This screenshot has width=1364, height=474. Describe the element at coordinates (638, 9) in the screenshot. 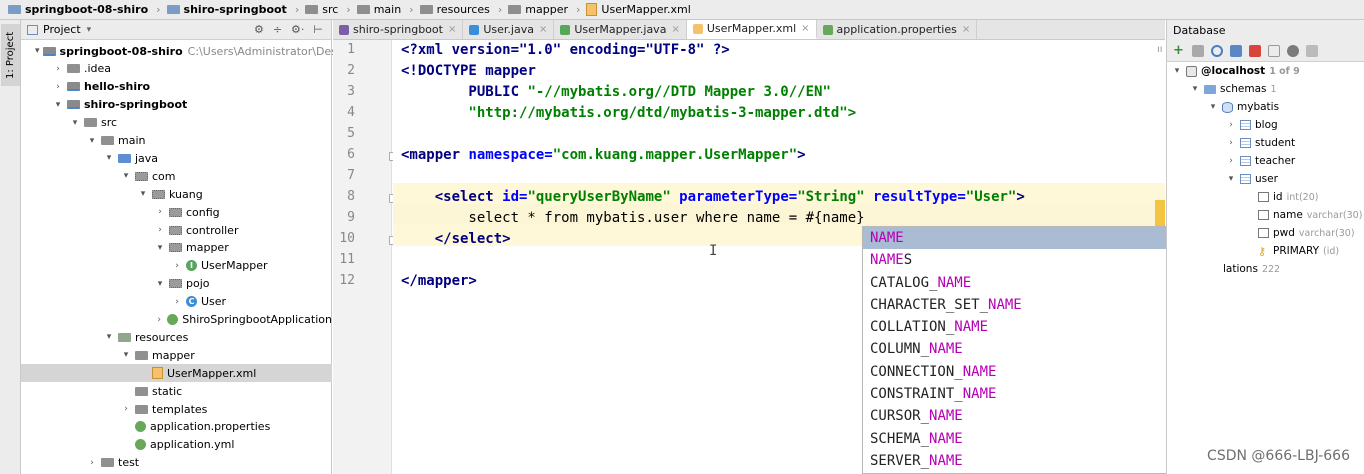

I see `breadcrumb-item: UserMapper.xml` at that location.